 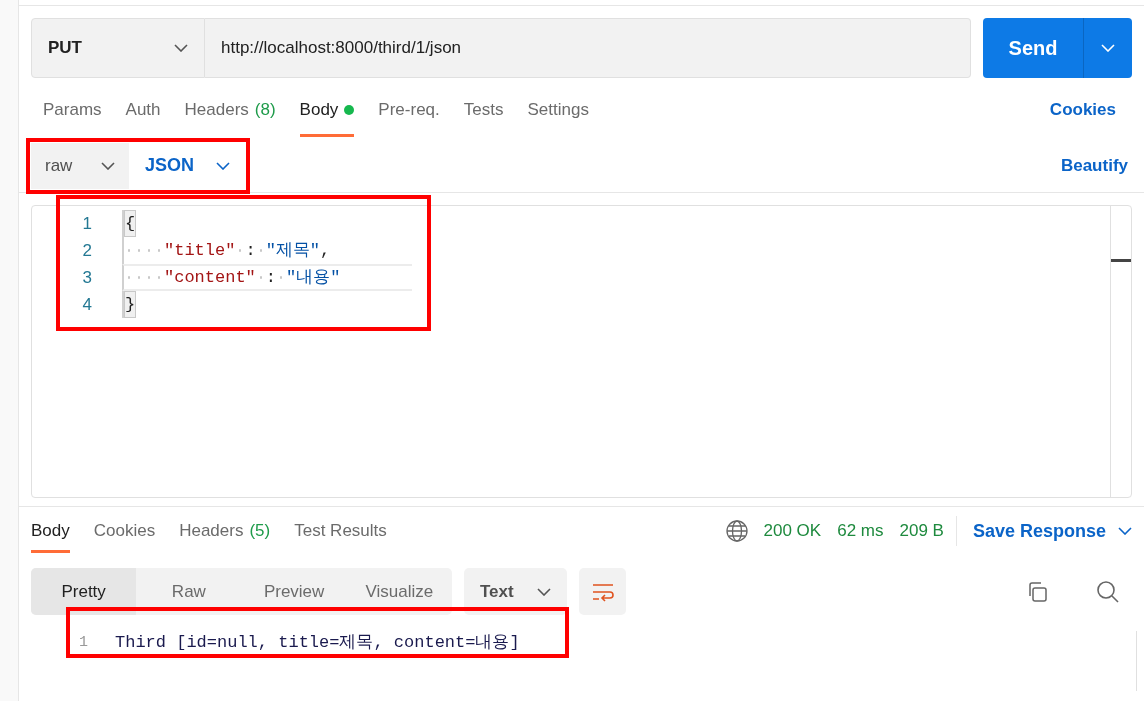 What do you see at coordinates (1033, 48) in the screenshot?
I see `send-button: Send` at bounding box center [1033, 48].